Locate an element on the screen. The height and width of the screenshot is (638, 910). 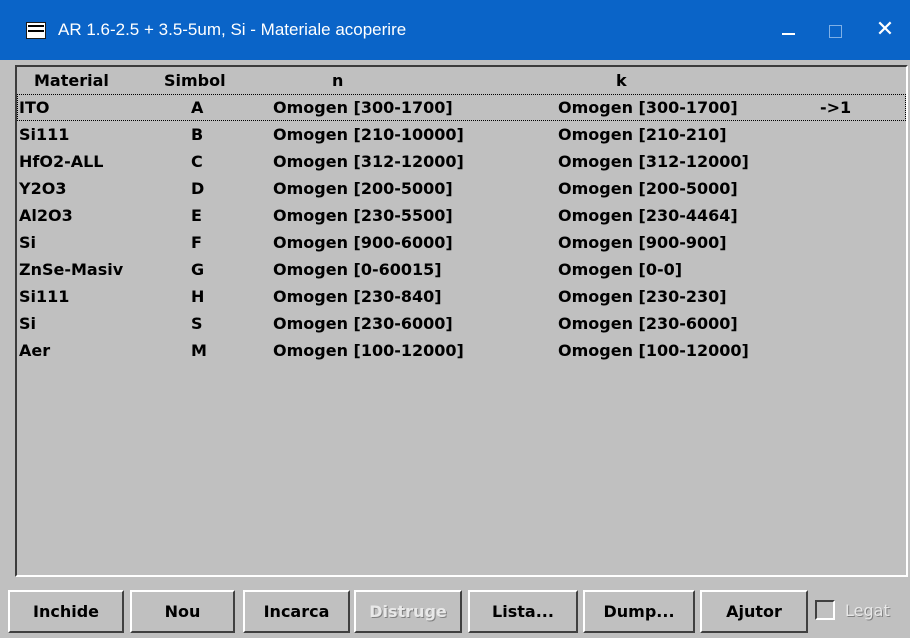
nou-button: Nou is located at coordinates (182, 611).